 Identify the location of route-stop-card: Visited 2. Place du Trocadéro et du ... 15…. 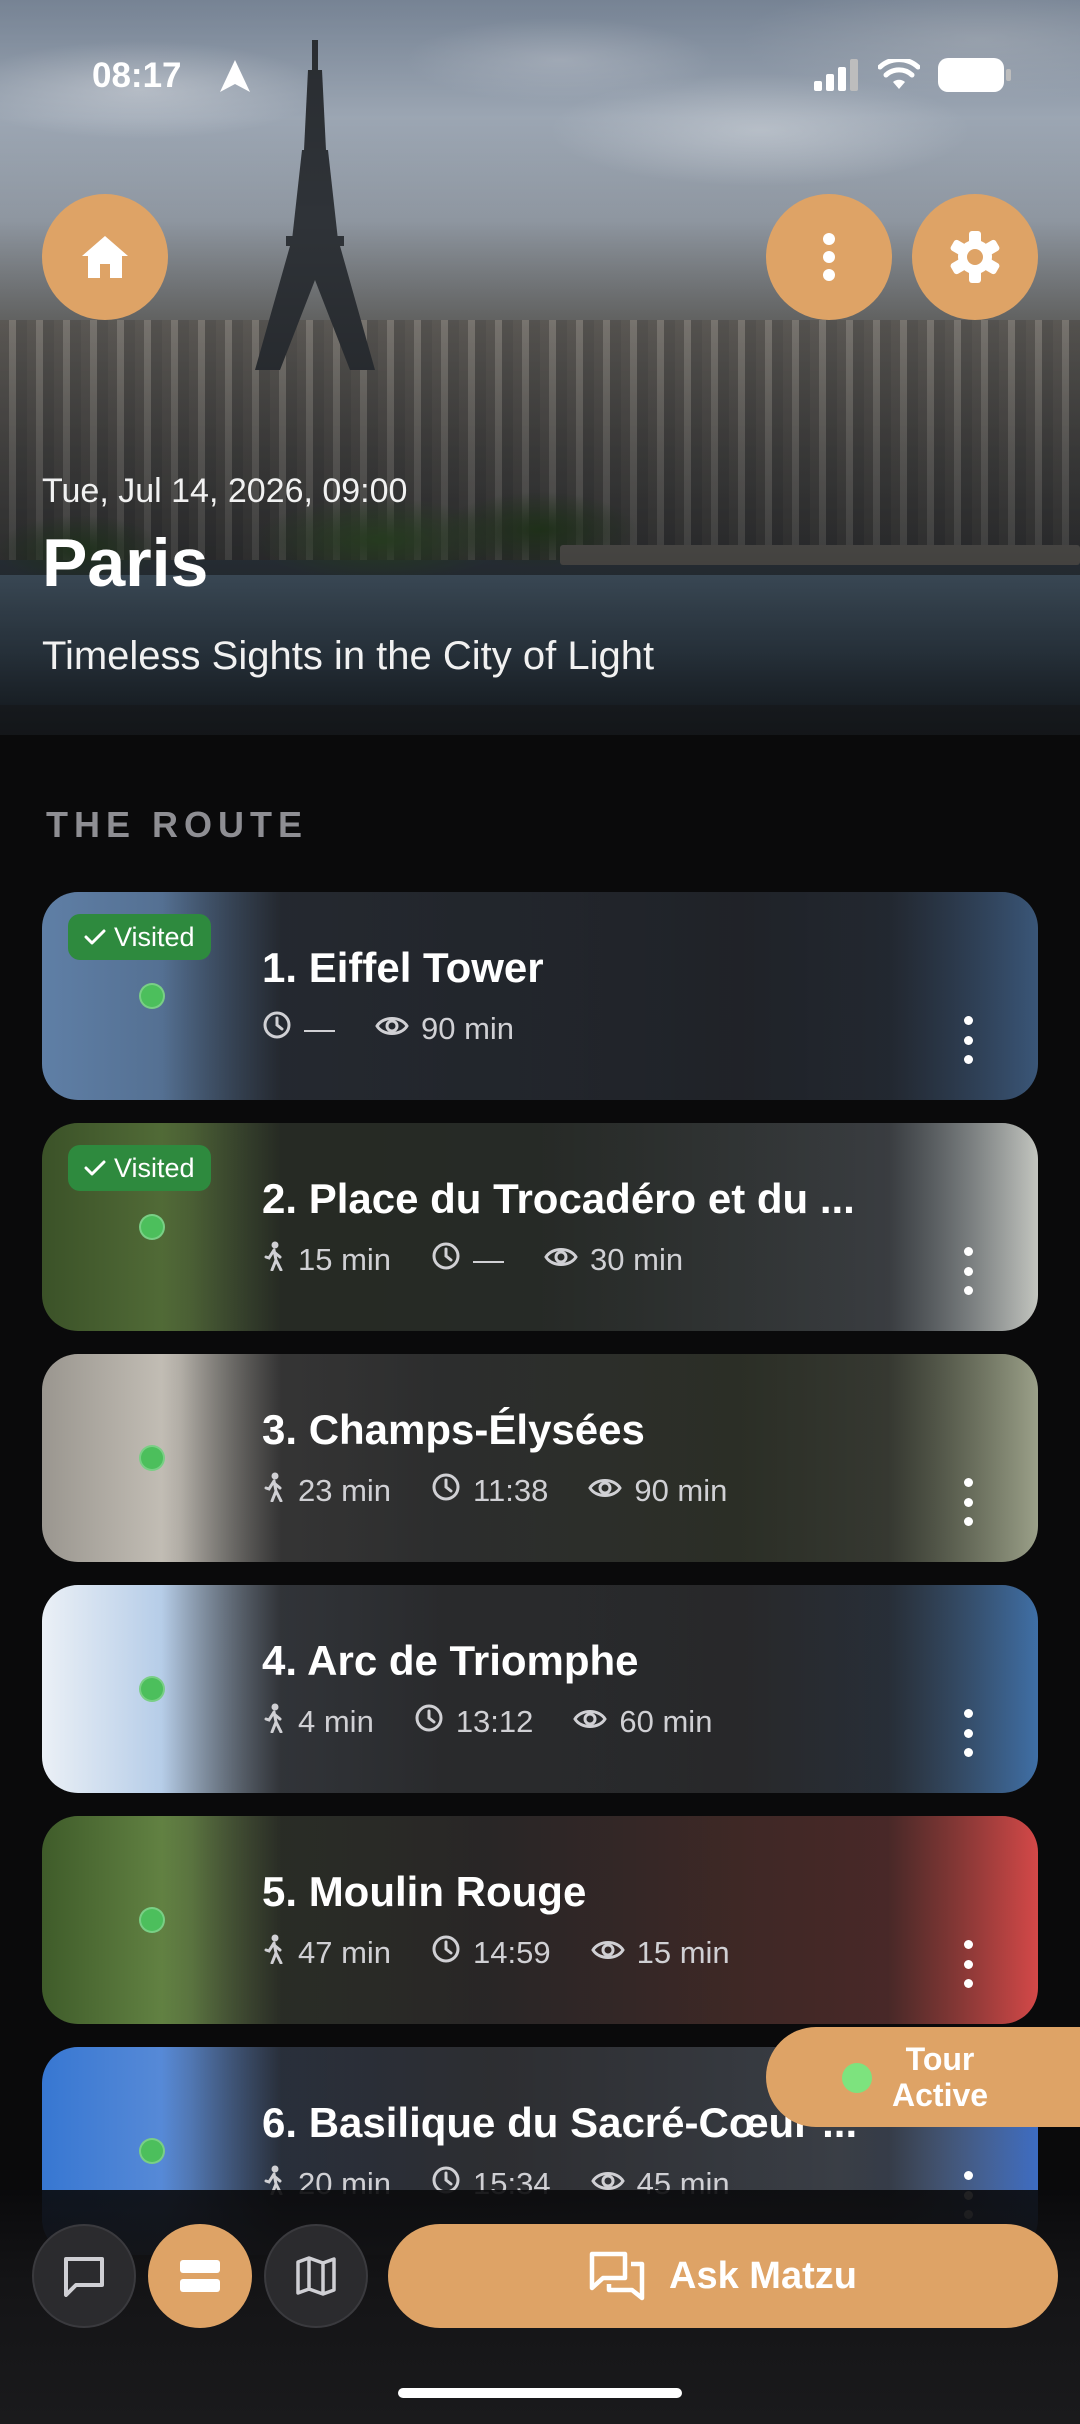
(540, 1227).